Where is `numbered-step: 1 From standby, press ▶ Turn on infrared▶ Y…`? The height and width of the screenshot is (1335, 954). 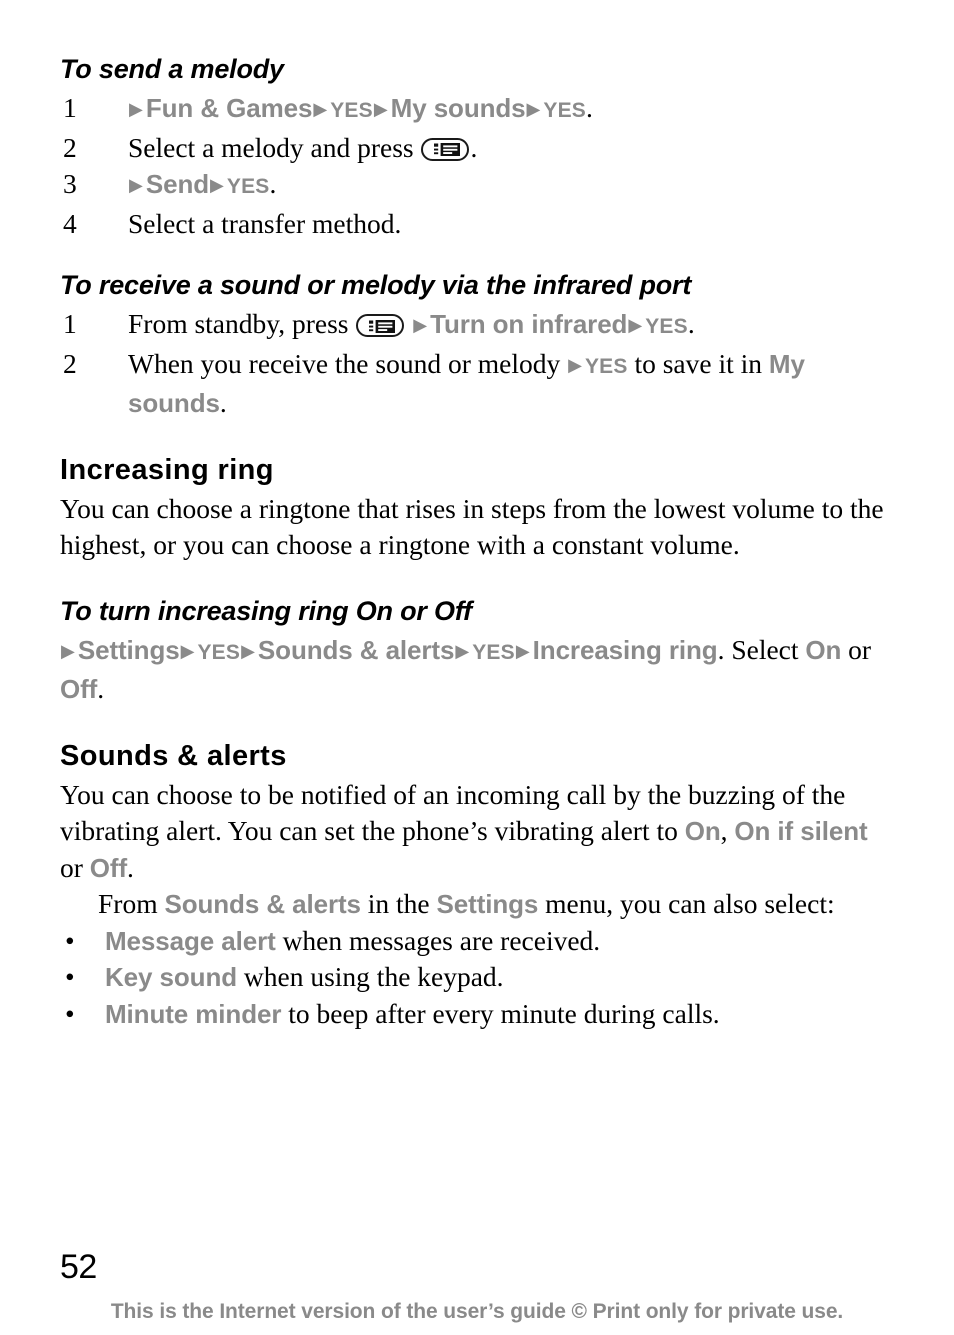 numbered-step: 1 From standby, press ▶ Turn on infrared▶ Y… is located at coordinates (475, 326).